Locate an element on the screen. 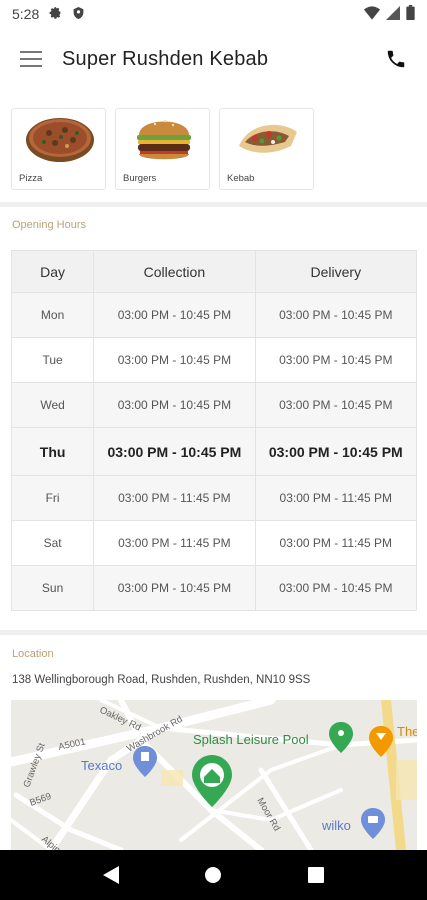  map-label-splash: Splash Leisure Pool is located at coordinates (251, 739).